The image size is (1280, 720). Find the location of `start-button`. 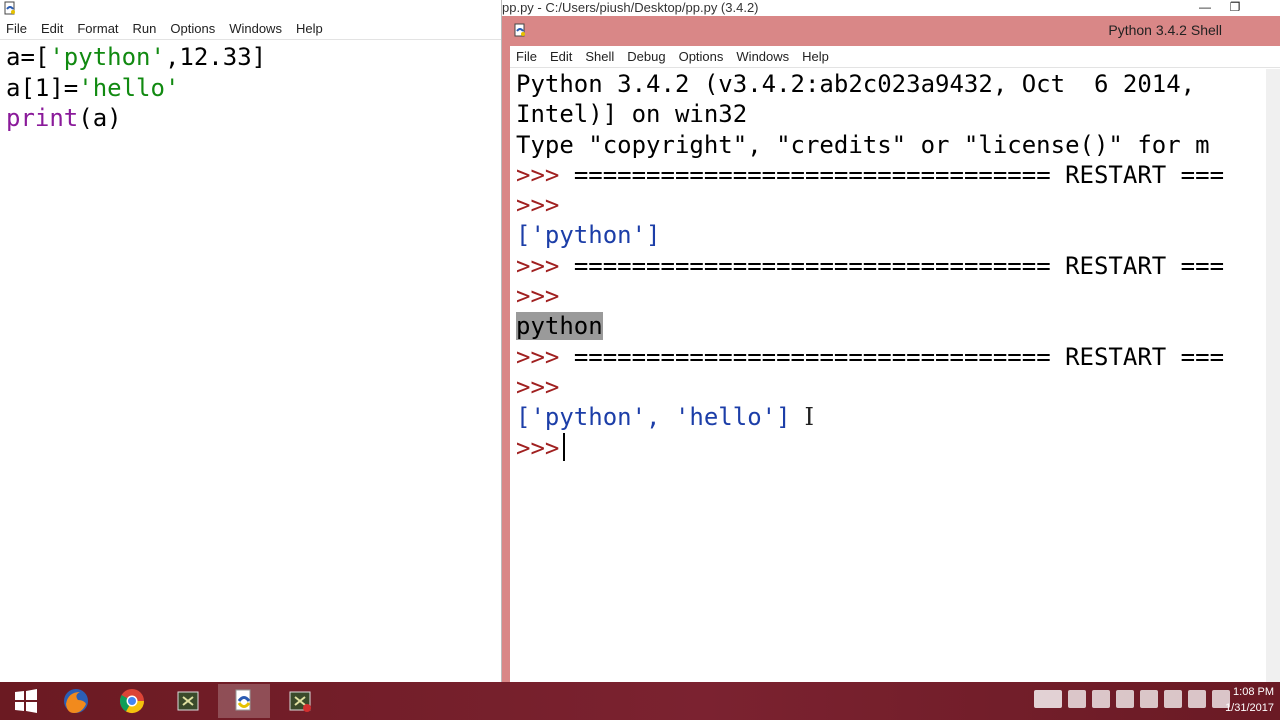

start-button is located at coordinates (26, 701).